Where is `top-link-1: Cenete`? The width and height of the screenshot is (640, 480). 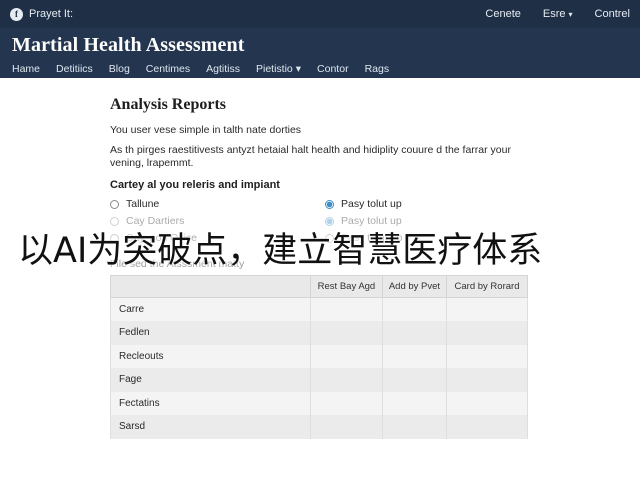 top-link-1: Cenete is located at coordinates (502, 14).